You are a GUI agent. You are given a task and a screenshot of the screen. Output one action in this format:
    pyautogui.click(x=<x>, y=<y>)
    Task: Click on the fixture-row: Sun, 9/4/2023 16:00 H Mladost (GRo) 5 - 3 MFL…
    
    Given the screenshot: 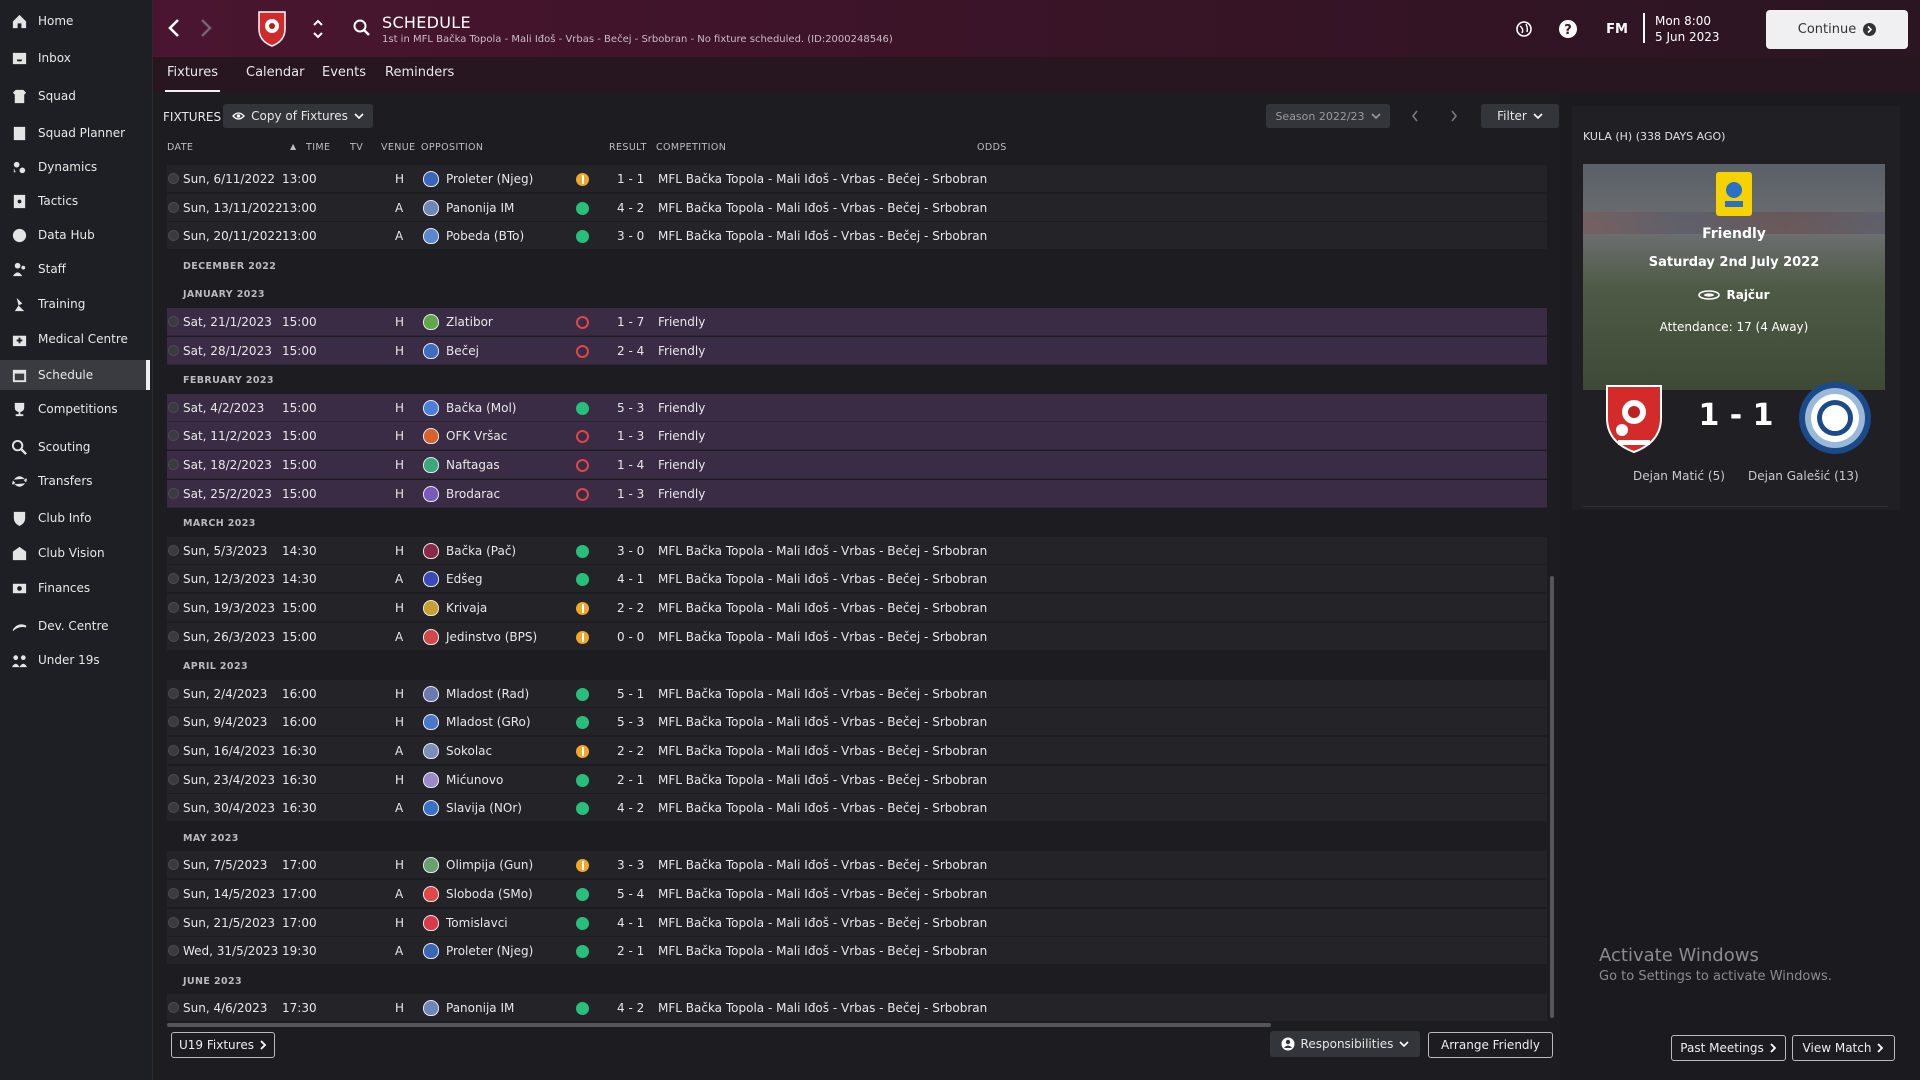 What is the action you would take?
    pyautogui.click(x=857, y=722)
    